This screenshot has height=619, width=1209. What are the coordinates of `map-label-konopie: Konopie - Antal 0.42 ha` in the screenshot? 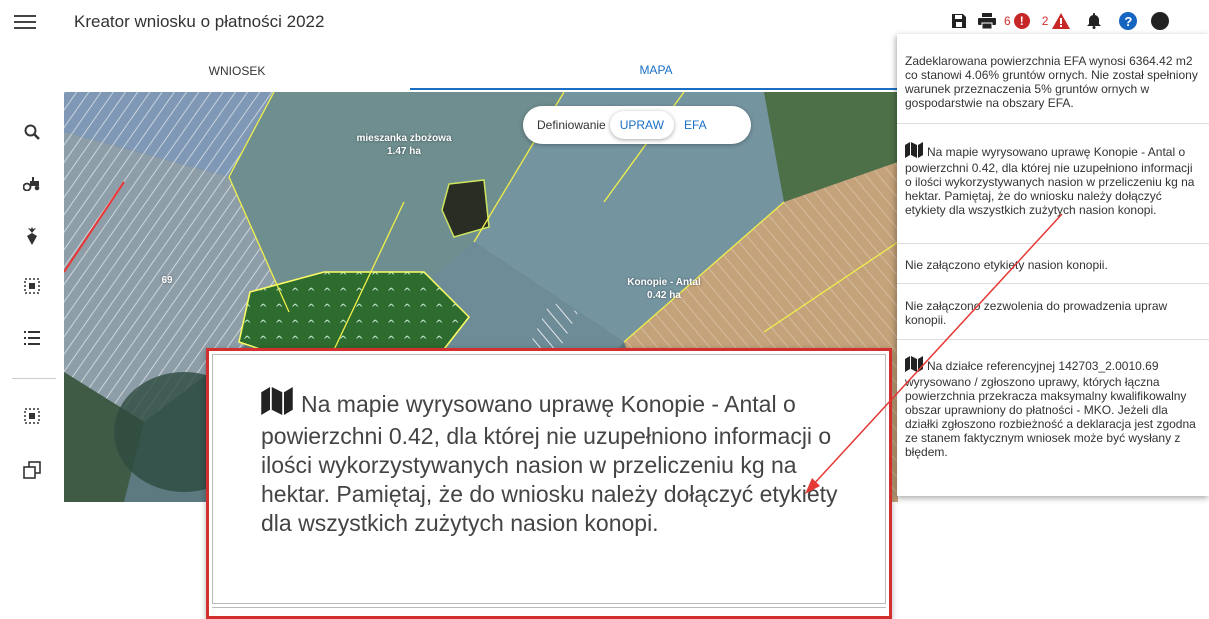 It's located at (664, 289).